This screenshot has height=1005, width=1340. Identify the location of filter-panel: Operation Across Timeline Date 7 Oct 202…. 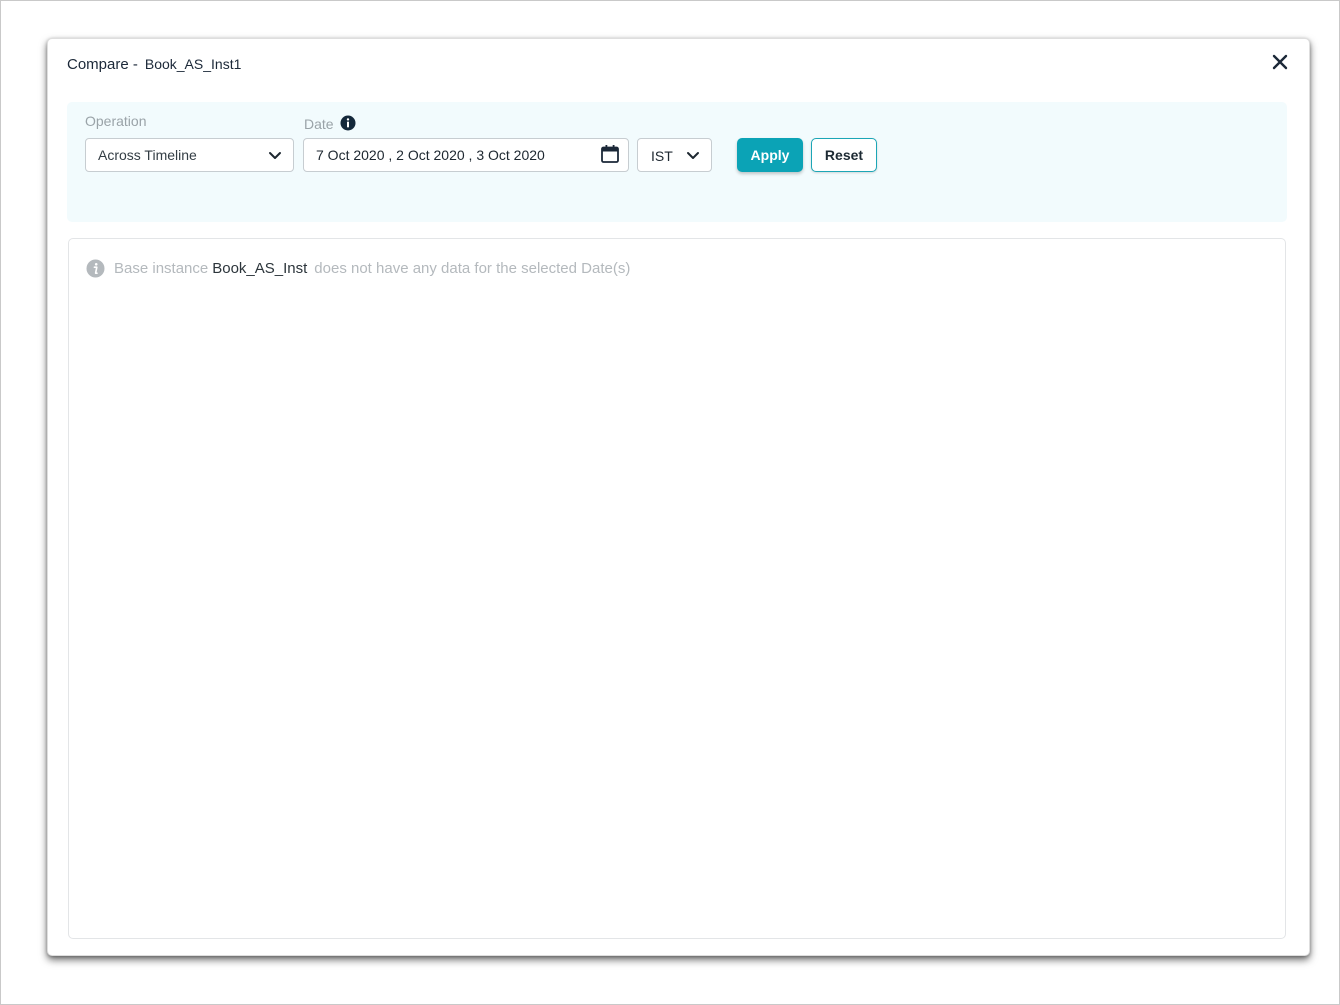
(677, 162).